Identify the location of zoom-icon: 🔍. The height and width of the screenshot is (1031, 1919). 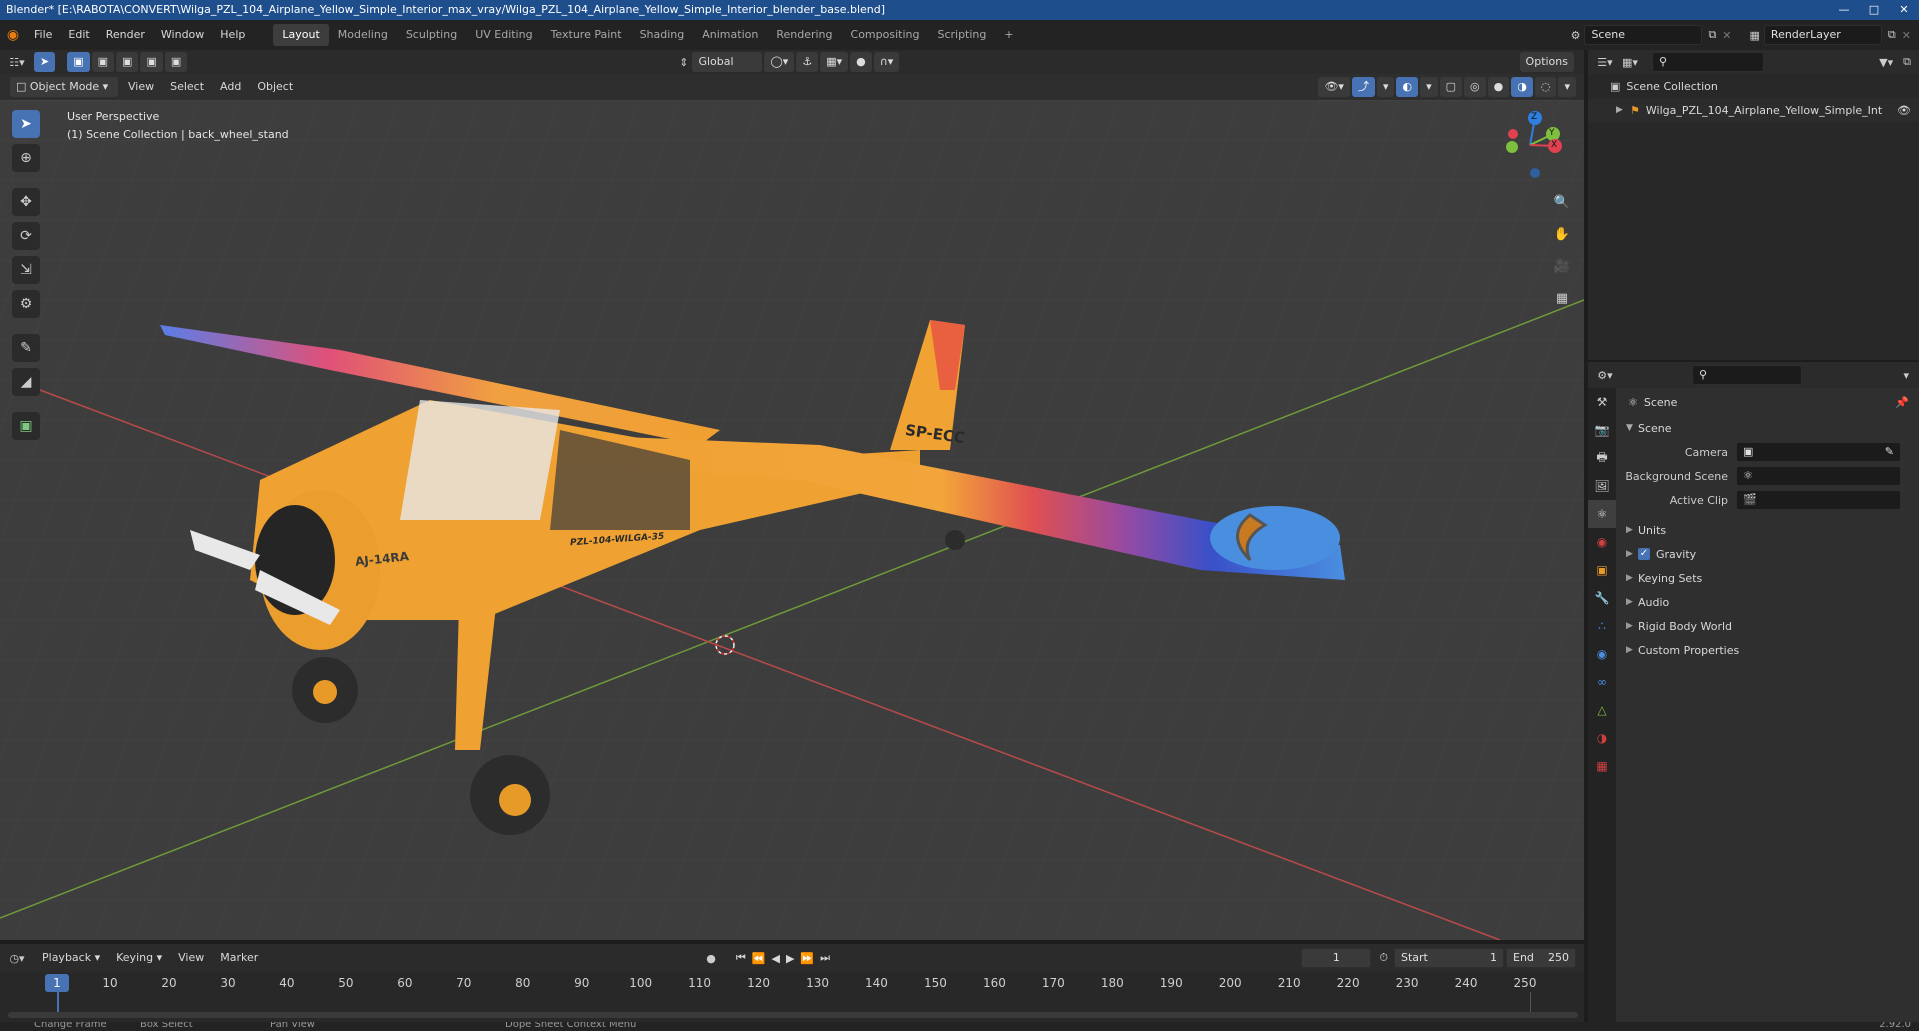
(1562, 202).